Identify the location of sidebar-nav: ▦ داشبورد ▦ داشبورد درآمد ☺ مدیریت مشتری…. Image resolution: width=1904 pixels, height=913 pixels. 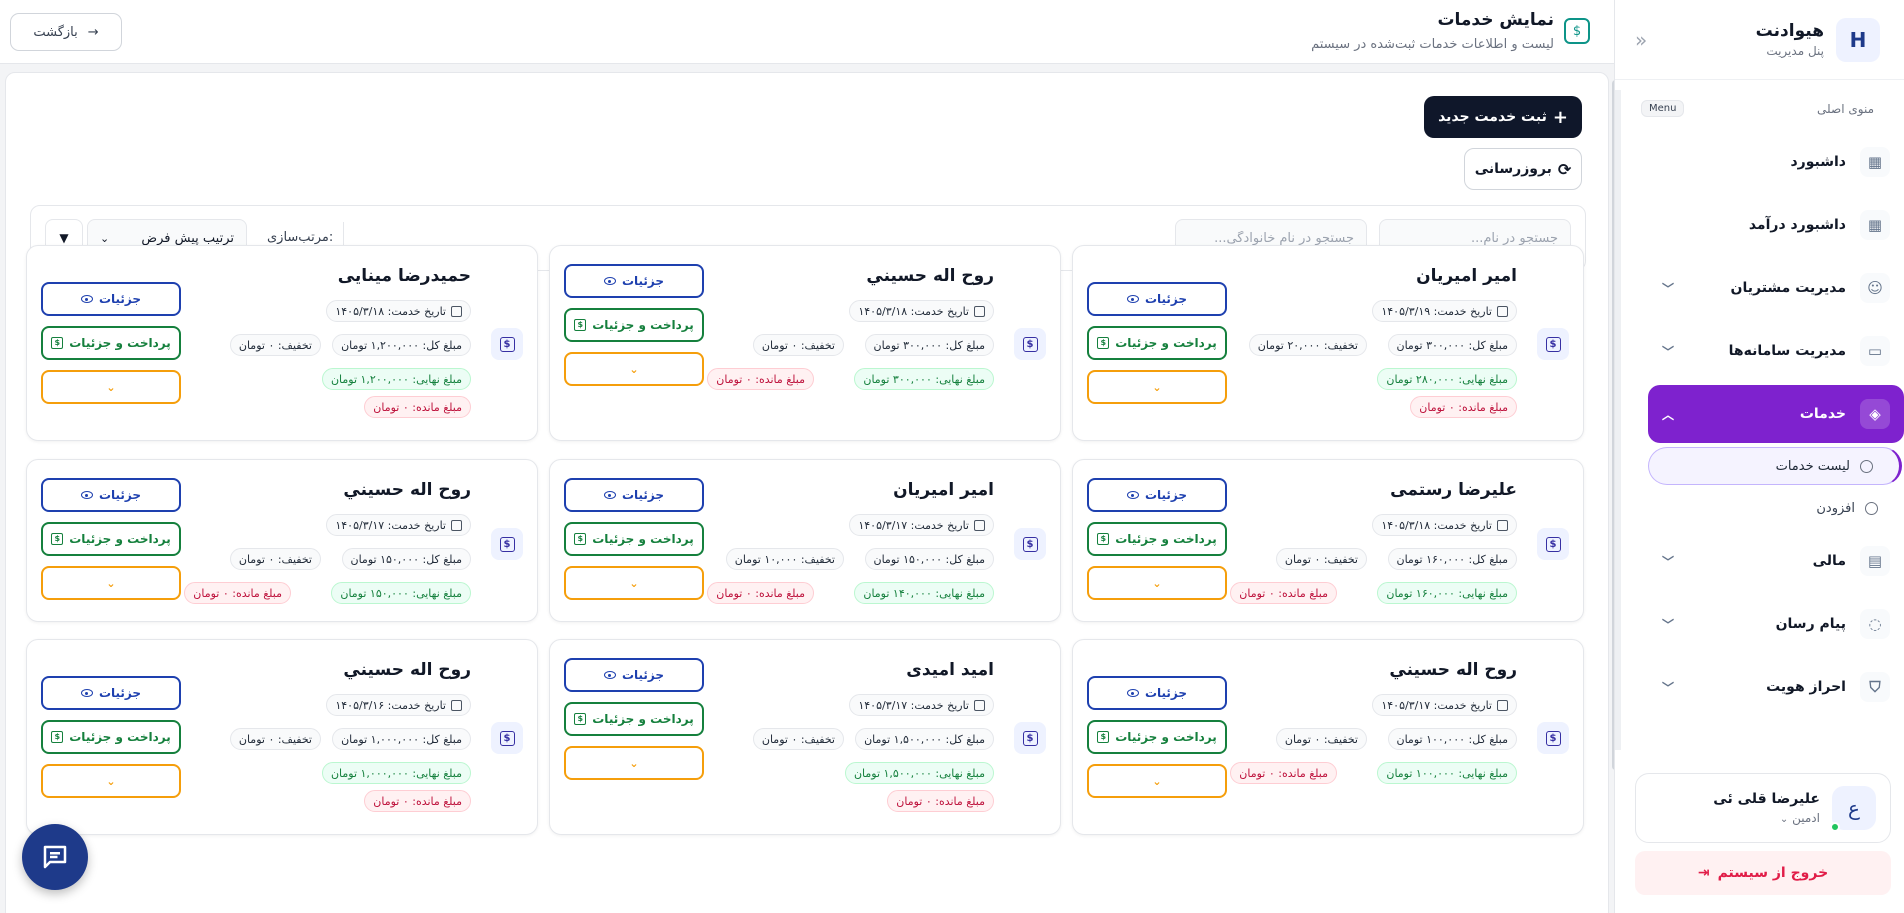
(1776, 422).